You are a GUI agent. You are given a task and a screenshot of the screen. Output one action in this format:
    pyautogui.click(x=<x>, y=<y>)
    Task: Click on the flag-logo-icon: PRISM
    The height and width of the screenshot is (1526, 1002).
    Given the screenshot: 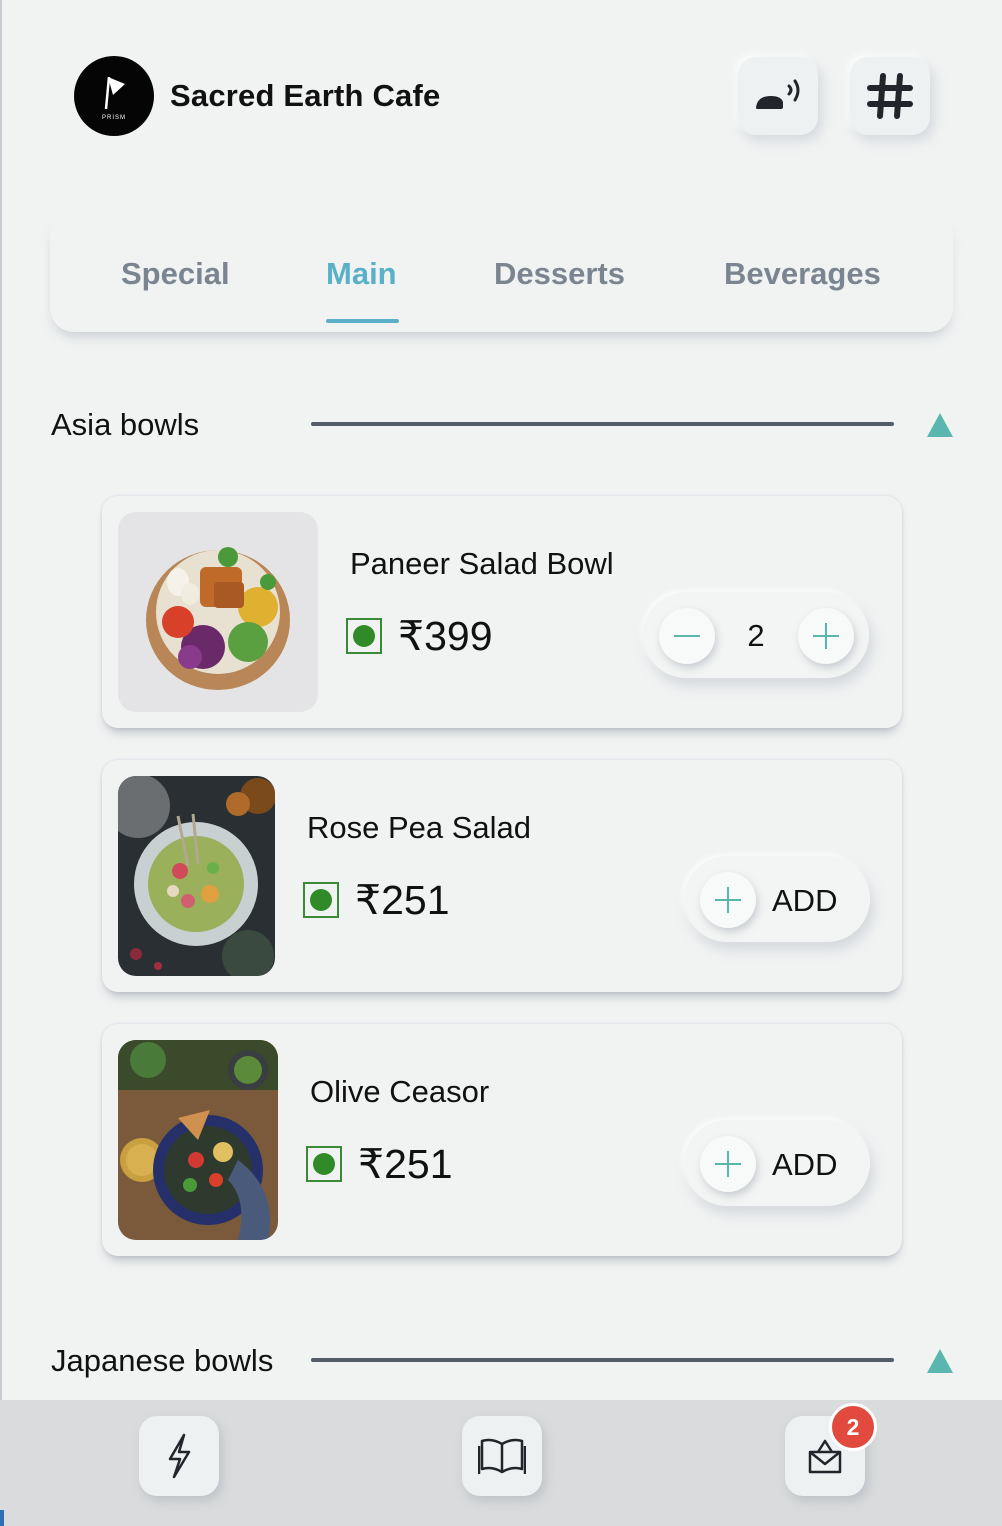 What is the action you would take?
    pyautogui.click(x=114, y=98)
    